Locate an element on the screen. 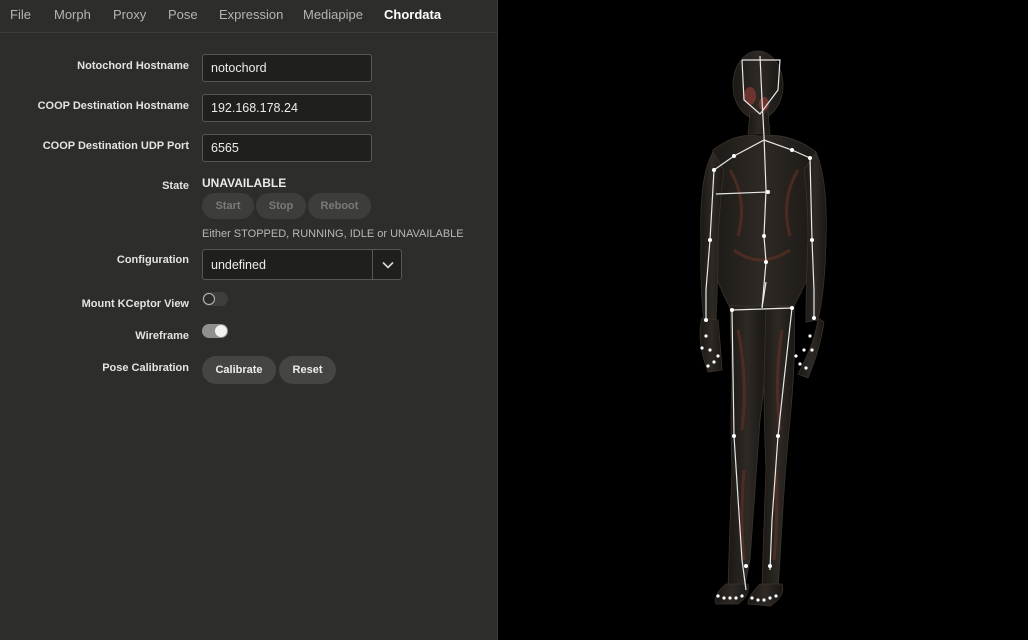 The image size is (1028, 640). coop-hostname-input is located at coordinates (287, 108).